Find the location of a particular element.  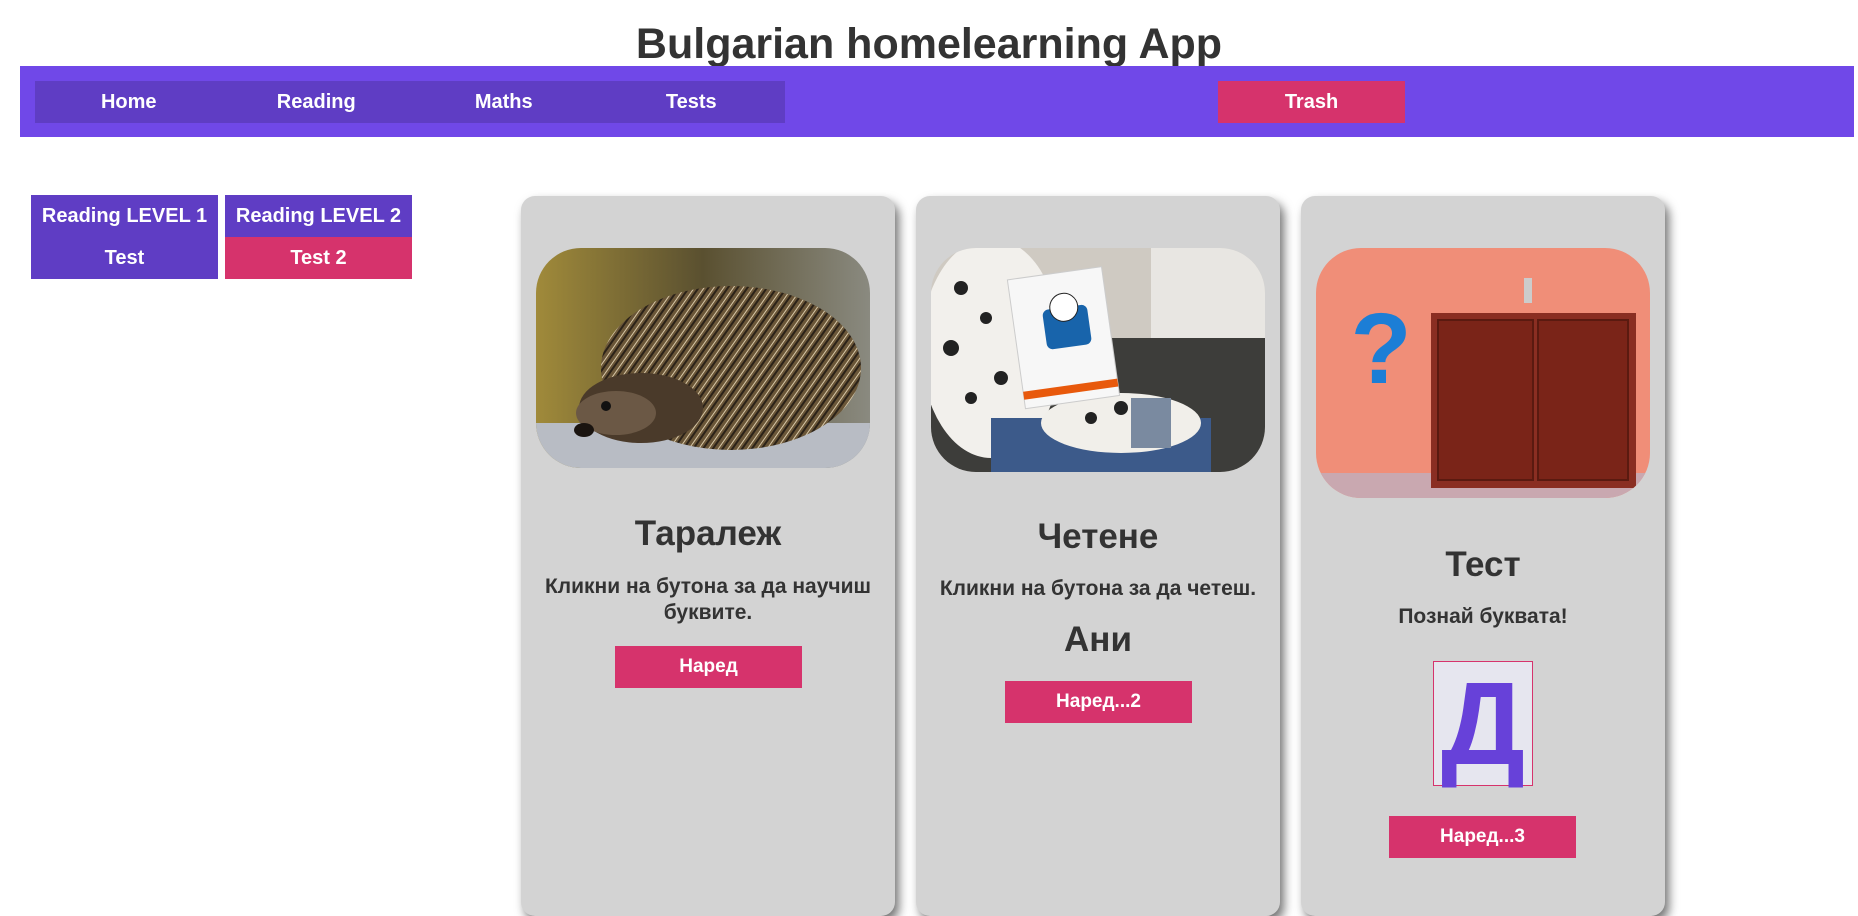

reading-level-1-button: Reading LEVEL 1 is located at coordinates (124, 216).